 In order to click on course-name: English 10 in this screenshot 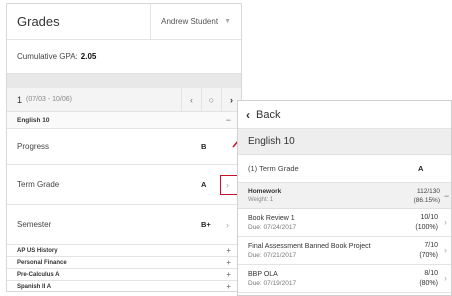, I will do `click(33, 120)`.